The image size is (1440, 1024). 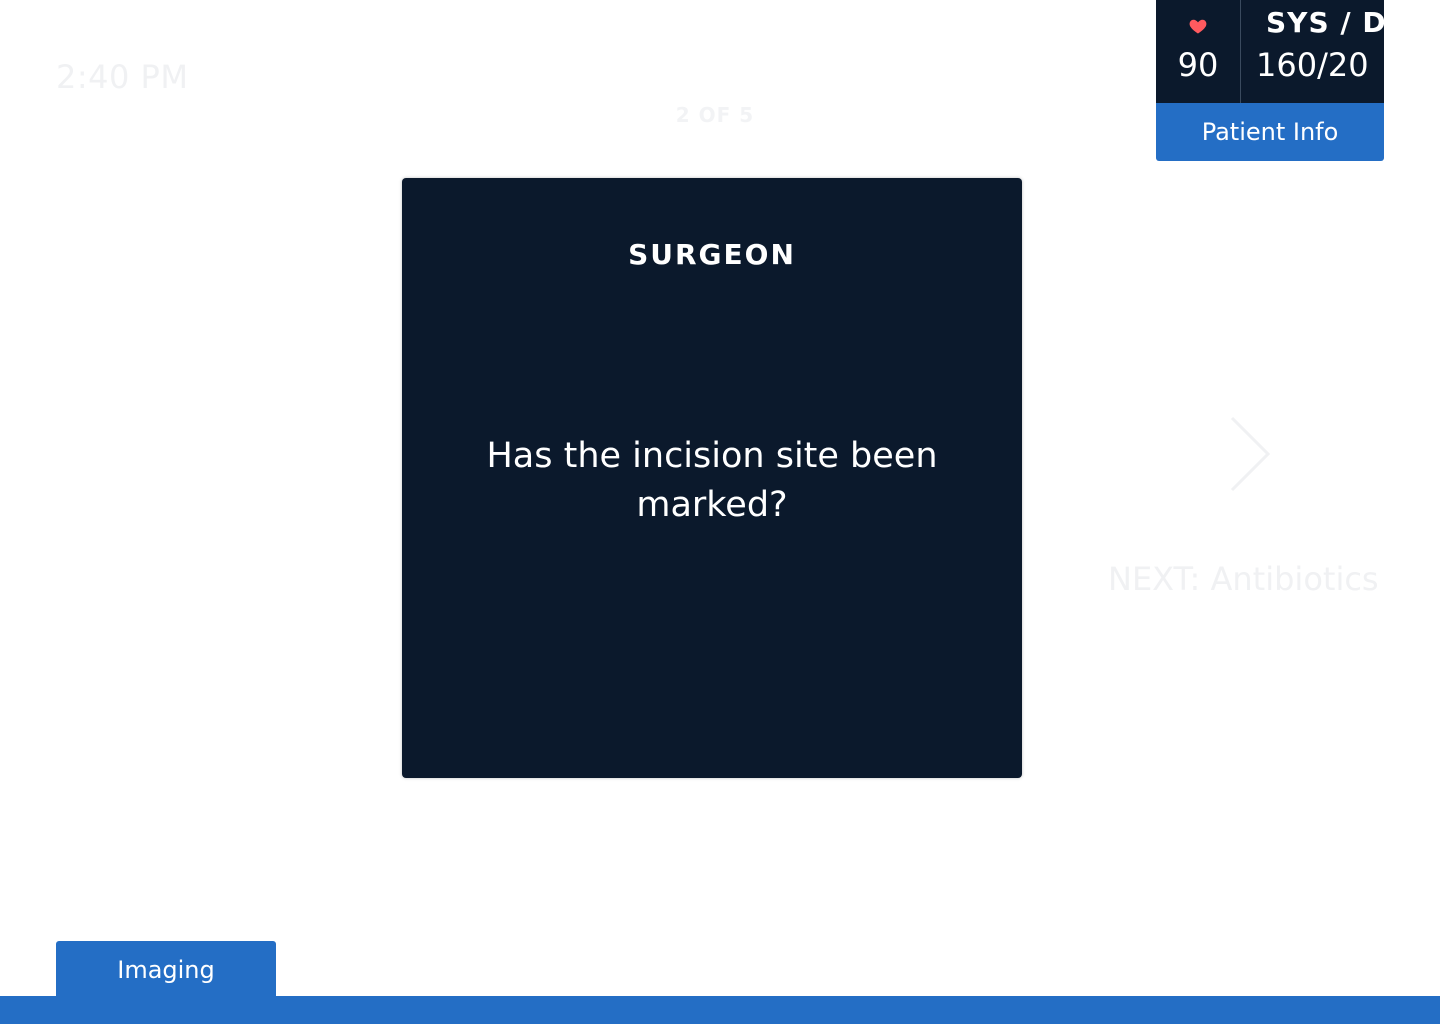 What do you see at coordinates (122, 77) in the screenshot?
I see `current-time: 2:40 PM` at bounding box center [122, 77].